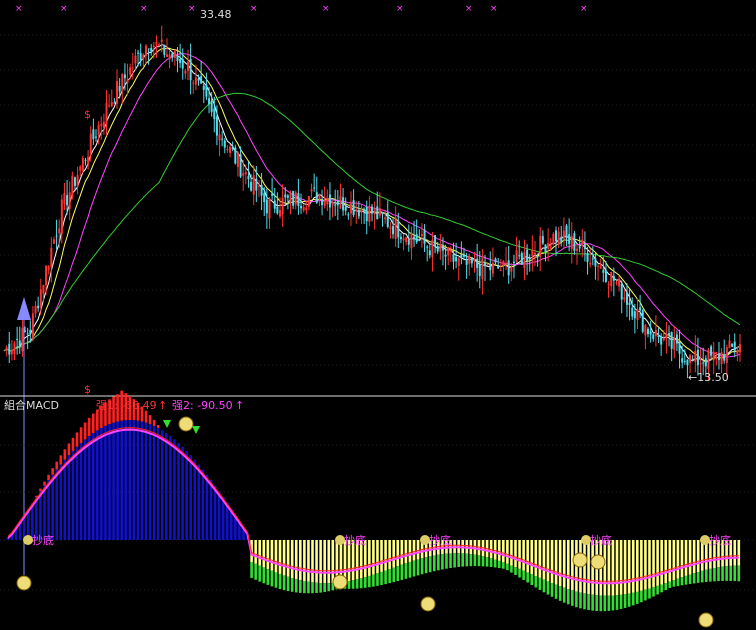 The height and width of the screenshot is (630, 756). I want to click on smiley-icon, so click(428, 604).